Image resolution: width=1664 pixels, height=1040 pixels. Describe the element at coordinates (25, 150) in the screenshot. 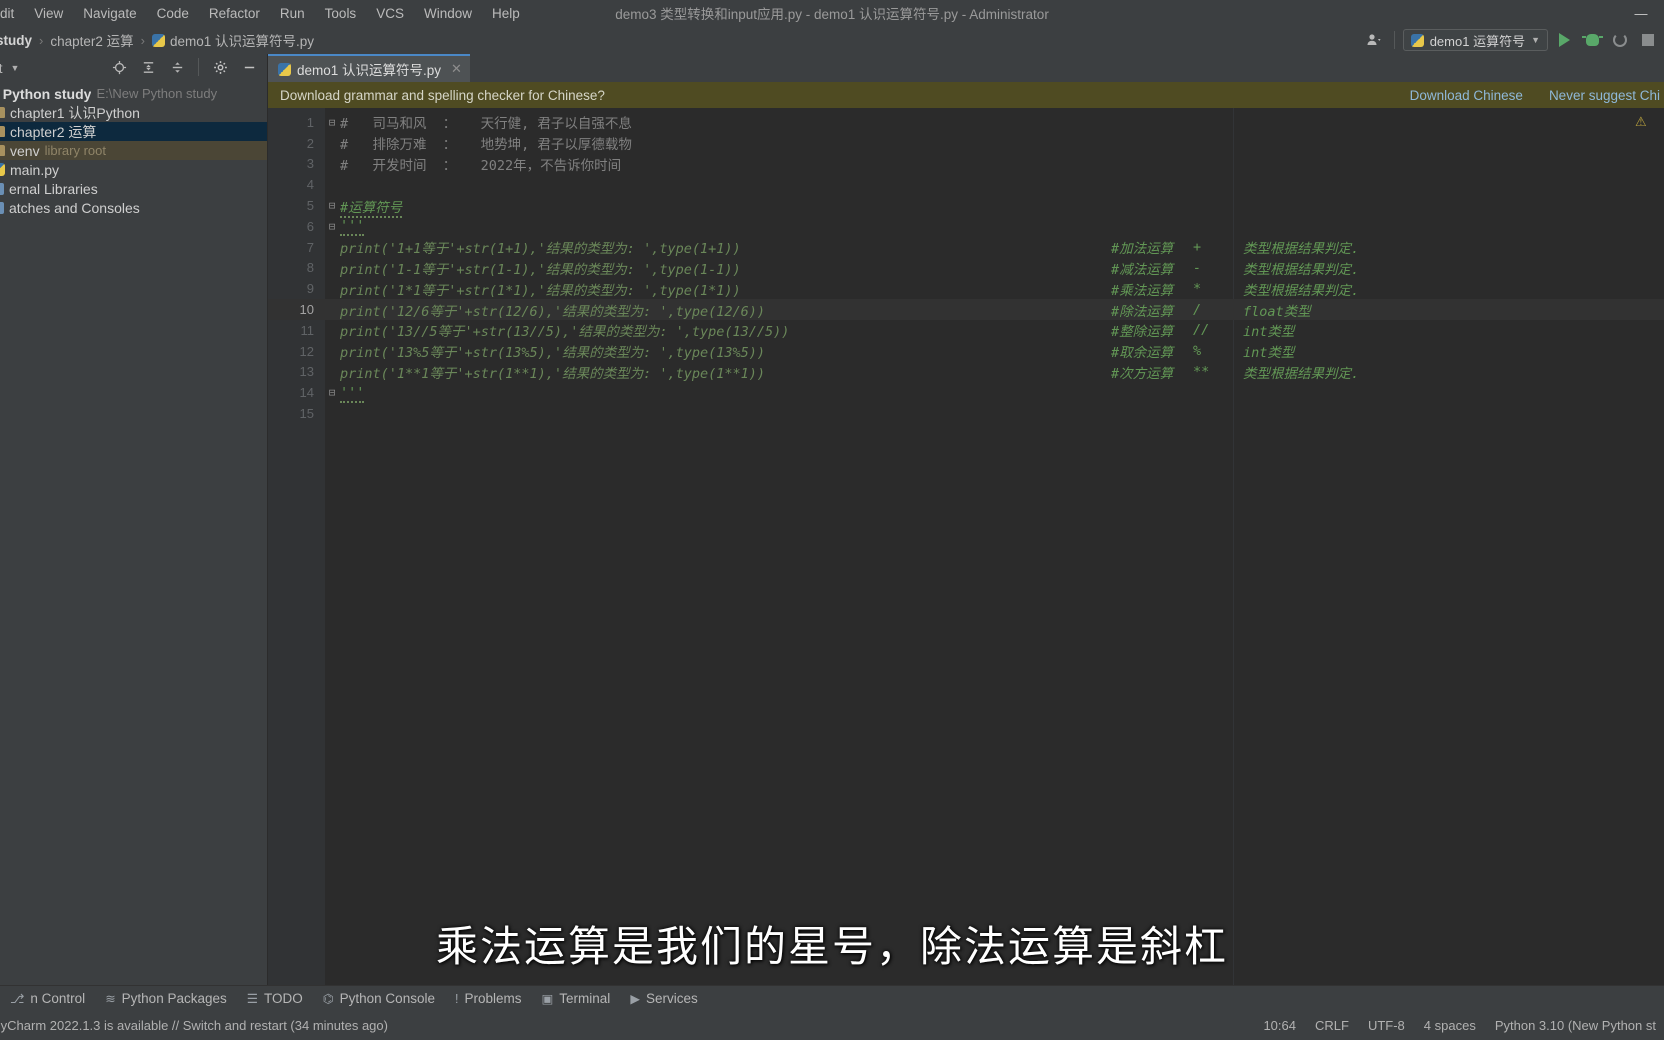

I see `tree-item-label: venv` at that location.